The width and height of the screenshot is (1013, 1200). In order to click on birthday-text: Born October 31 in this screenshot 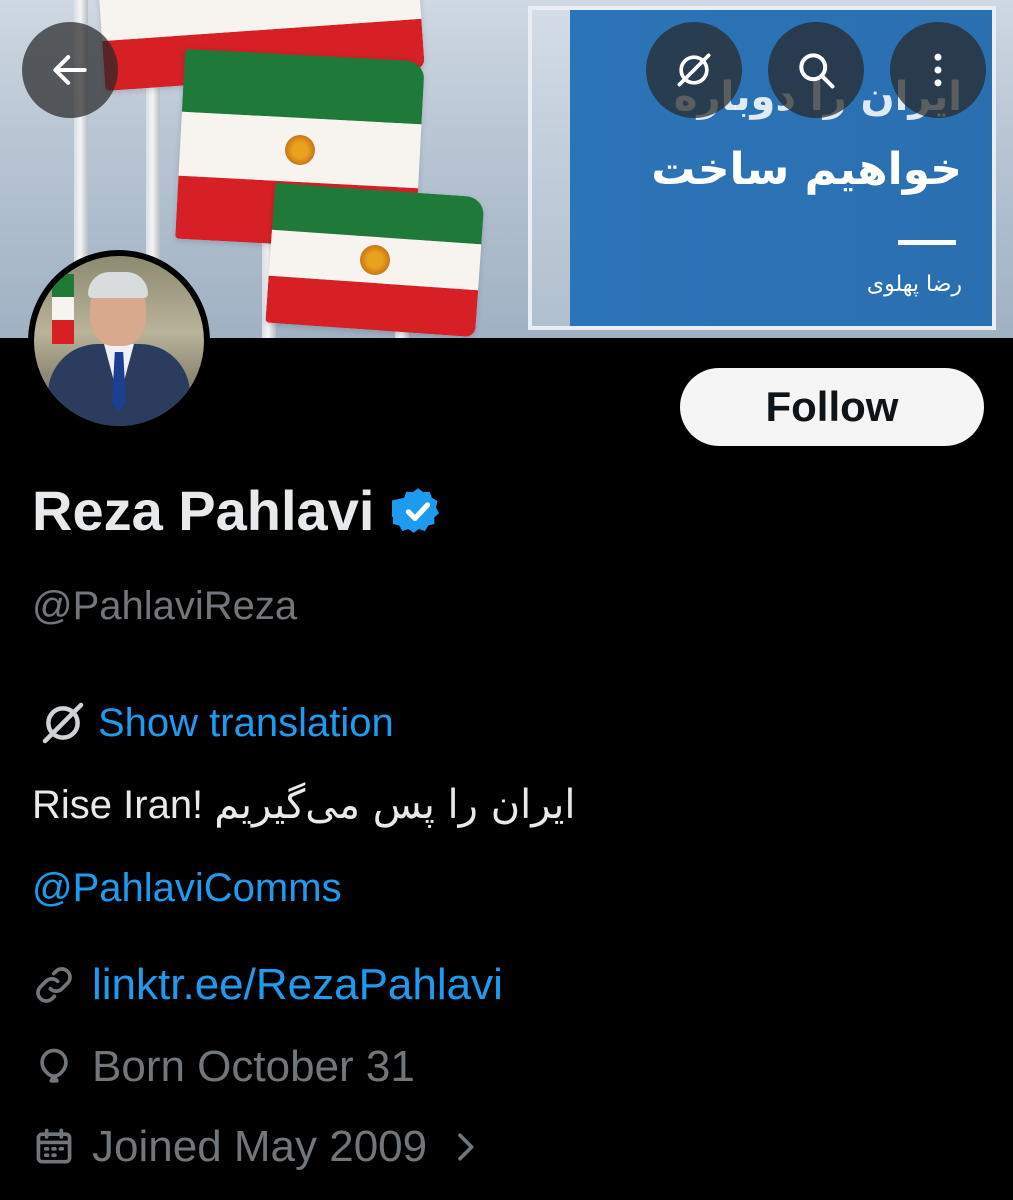, I will do `click(253, 1066)`.